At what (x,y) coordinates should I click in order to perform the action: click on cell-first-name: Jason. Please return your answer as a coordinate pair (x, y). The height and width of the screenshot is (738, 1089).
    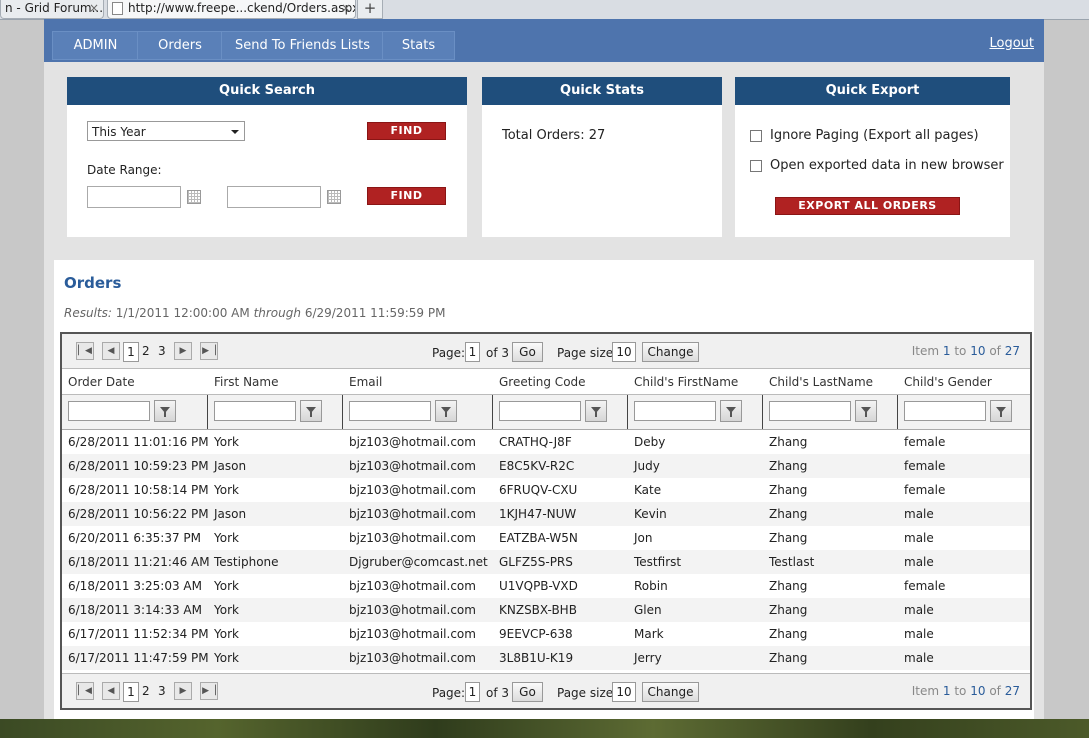
    Looking at the image, I should click on (230, 514).